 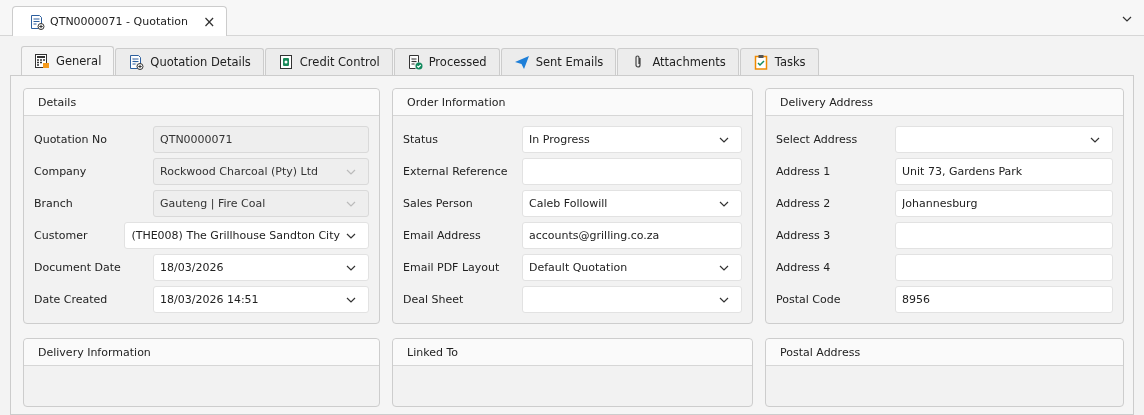 I want to click on tab: Tasks, so click(x=779, y=61).